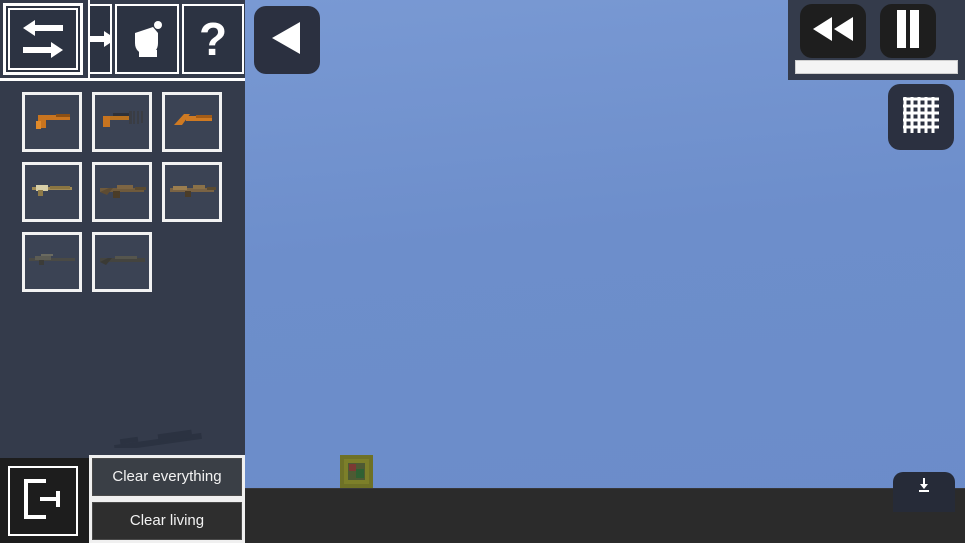 The image size is (965, 543). I want to click on exit-button, so click(43, 501).